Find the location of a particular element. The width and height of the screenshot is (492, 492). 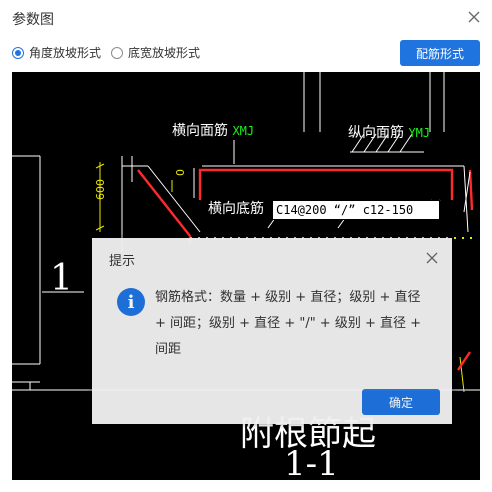

section-number: 1 is located at coordinates (61, 278).